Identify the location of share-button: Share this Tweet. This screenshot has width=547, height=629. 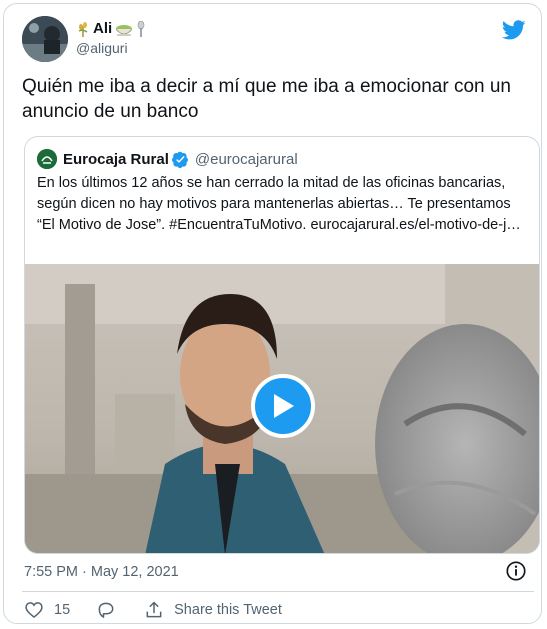
(213, 610).